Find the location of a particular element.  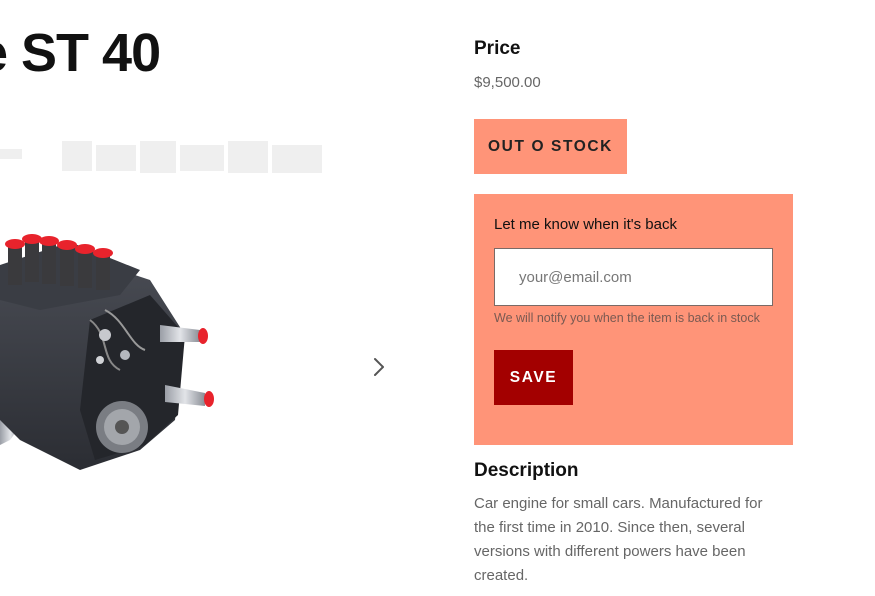

email-field is located at coordinates (633, 277).